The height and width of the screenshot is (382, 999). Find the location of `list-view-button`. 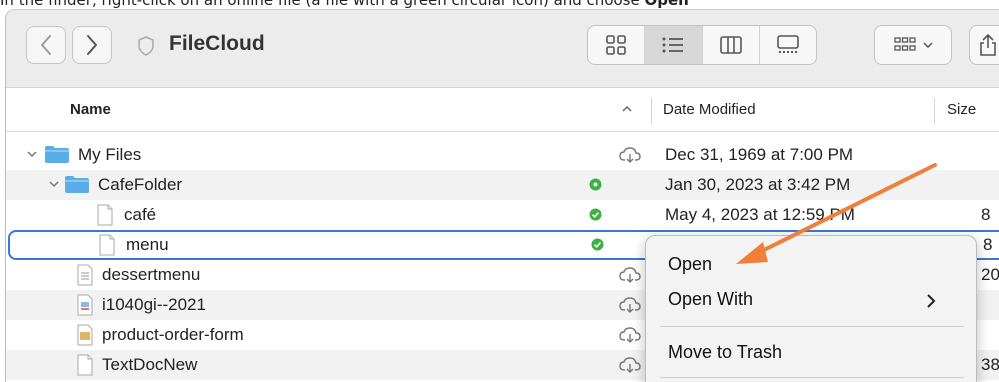

list-view-button is located at coordinates (674, 45).